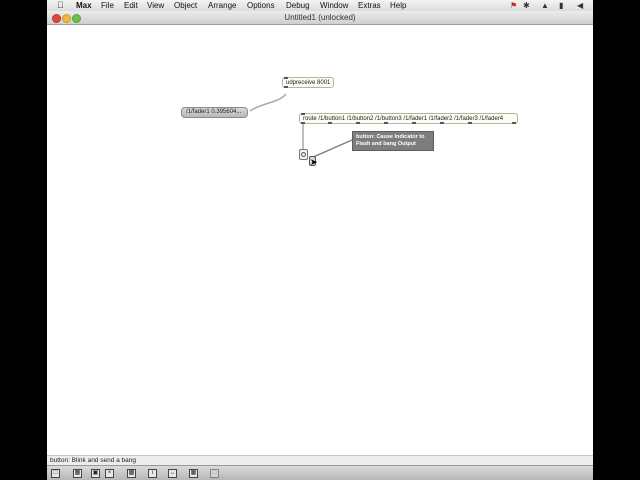 Image resolution: width=640 pixels, height=480 pixels. Describe the element at coordinates (369, 5) in the screenshot. I see `menu-extras: Extras` at that location.